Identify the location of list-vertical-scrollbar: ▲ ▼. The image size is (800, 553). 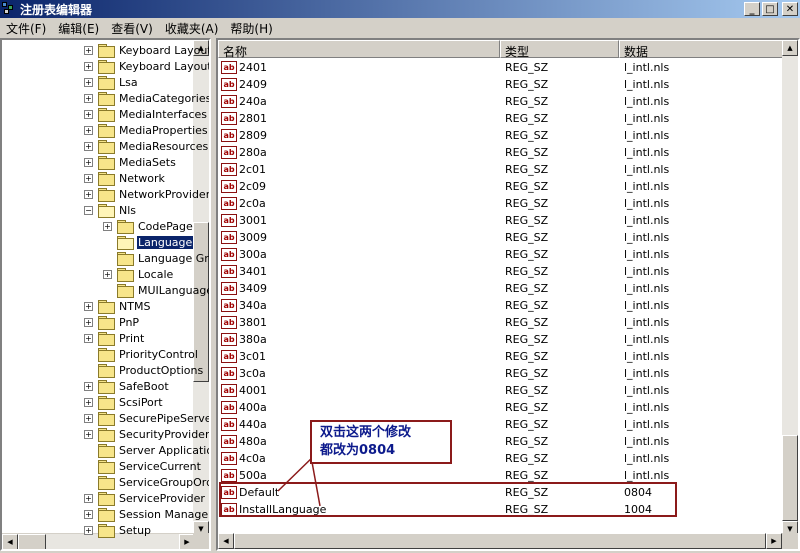
(790, 288).